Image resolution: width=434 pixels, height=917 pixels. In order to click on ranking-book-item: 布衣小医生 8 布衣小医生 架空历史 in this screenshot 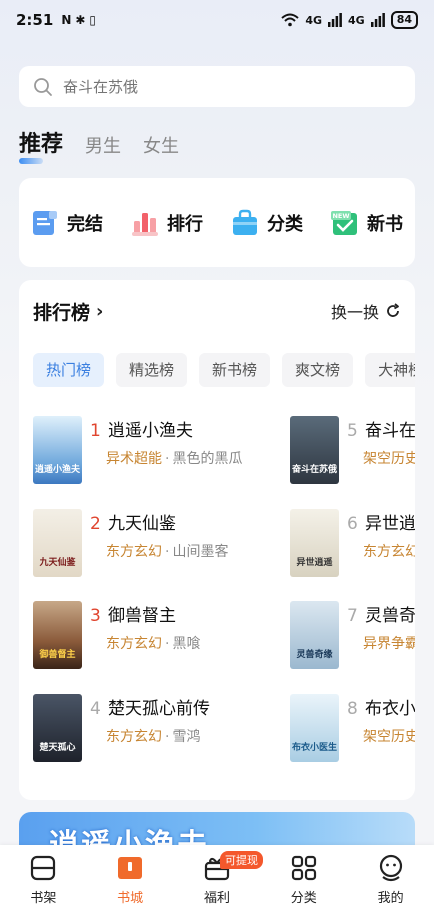, I will do `click(352, 728)`.